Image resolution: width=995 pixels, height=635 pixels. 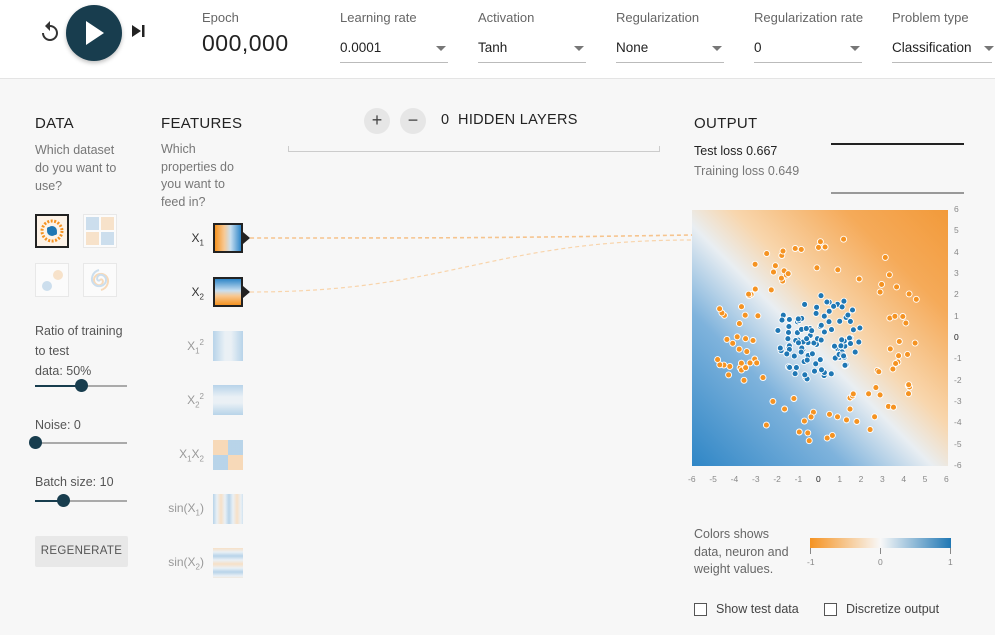 I want to click on y-tick-label: -1, so click(x=958, y=358).